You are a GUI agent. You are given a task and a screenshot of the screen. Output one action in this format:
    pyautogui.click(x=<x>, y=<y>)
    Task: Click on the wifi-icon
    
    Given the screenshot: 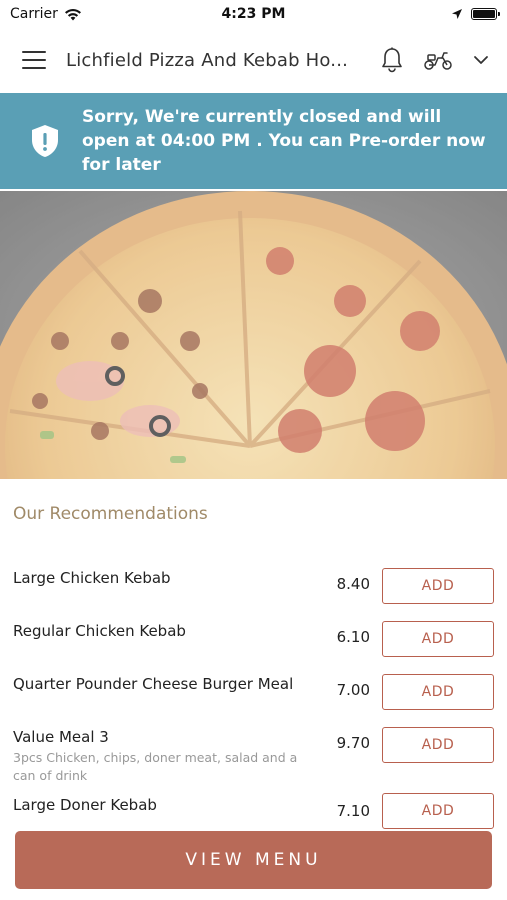 What is the action you would take?
    pyautogui.click(x=72, y=14)
    